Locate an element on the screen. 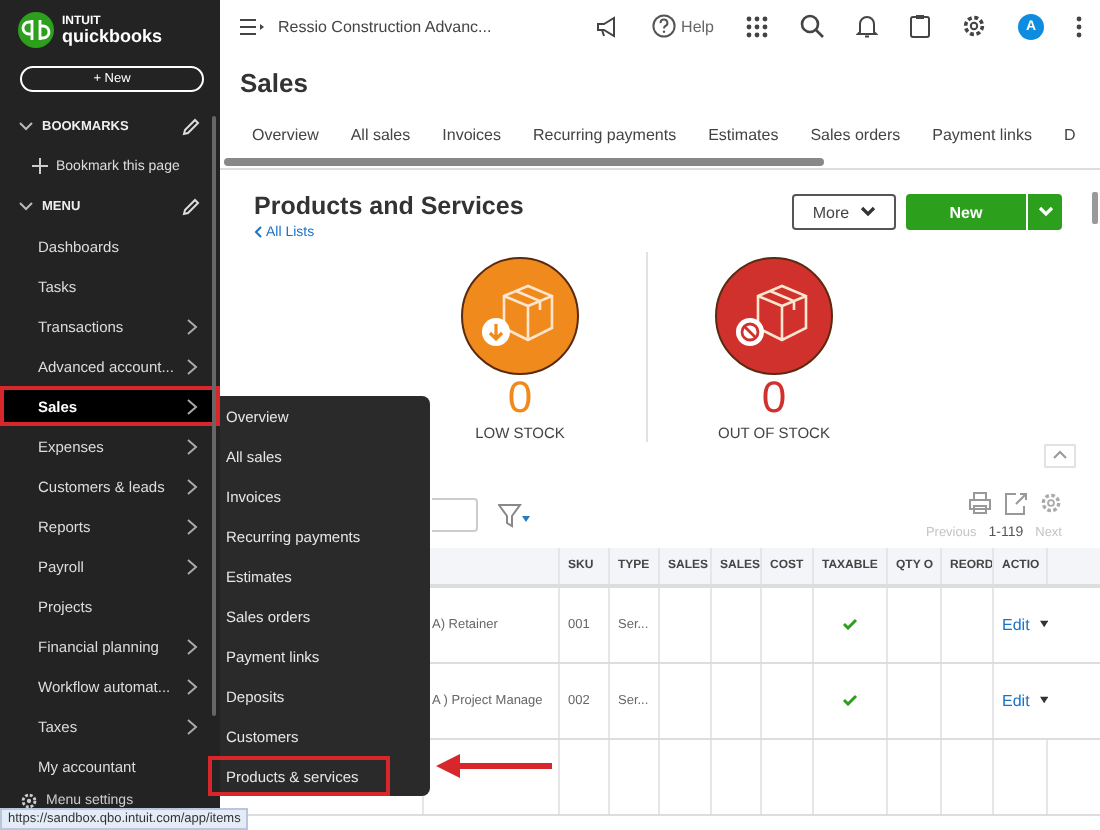 The image size is (1100, 830). filter-icon is located at coordinates (514, 515).